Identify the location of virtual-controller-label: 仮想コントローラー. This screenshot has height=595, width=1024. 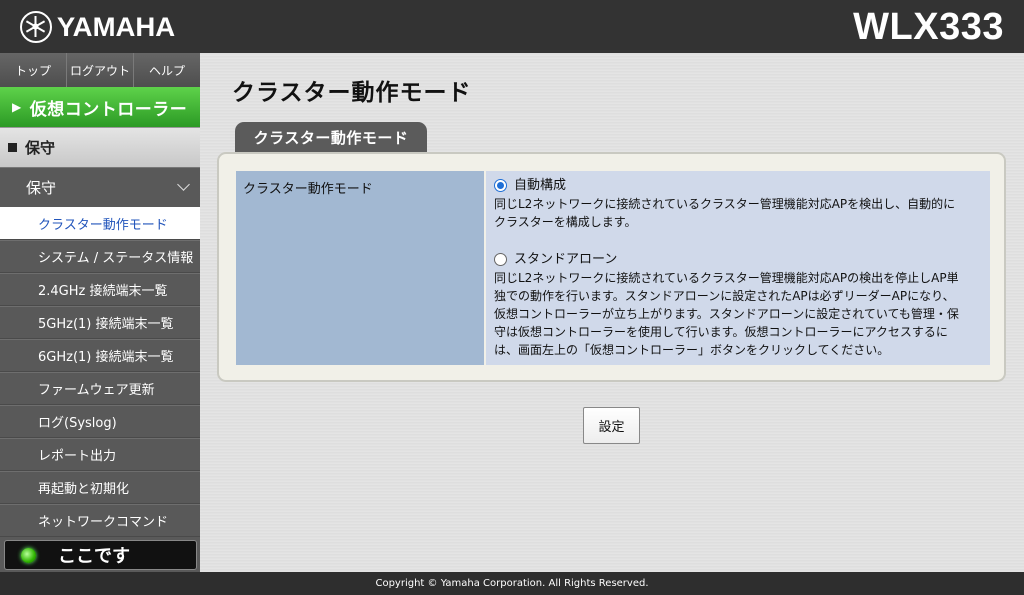
(108, 109).